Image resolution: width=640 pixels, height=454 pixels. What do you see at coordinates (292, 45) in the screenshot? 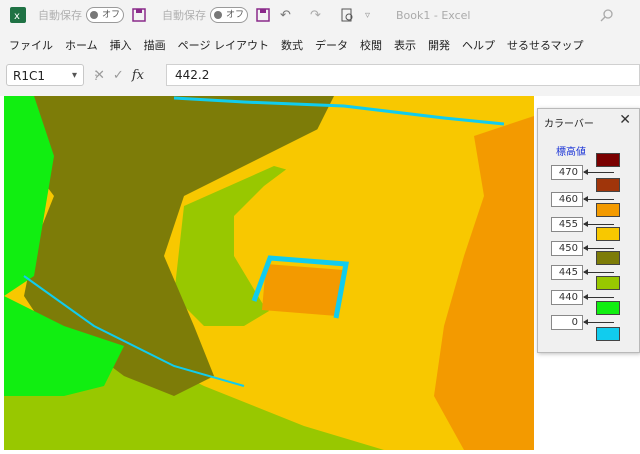
I see `tab-formulas: 数式` at bounding box center [292, 45].